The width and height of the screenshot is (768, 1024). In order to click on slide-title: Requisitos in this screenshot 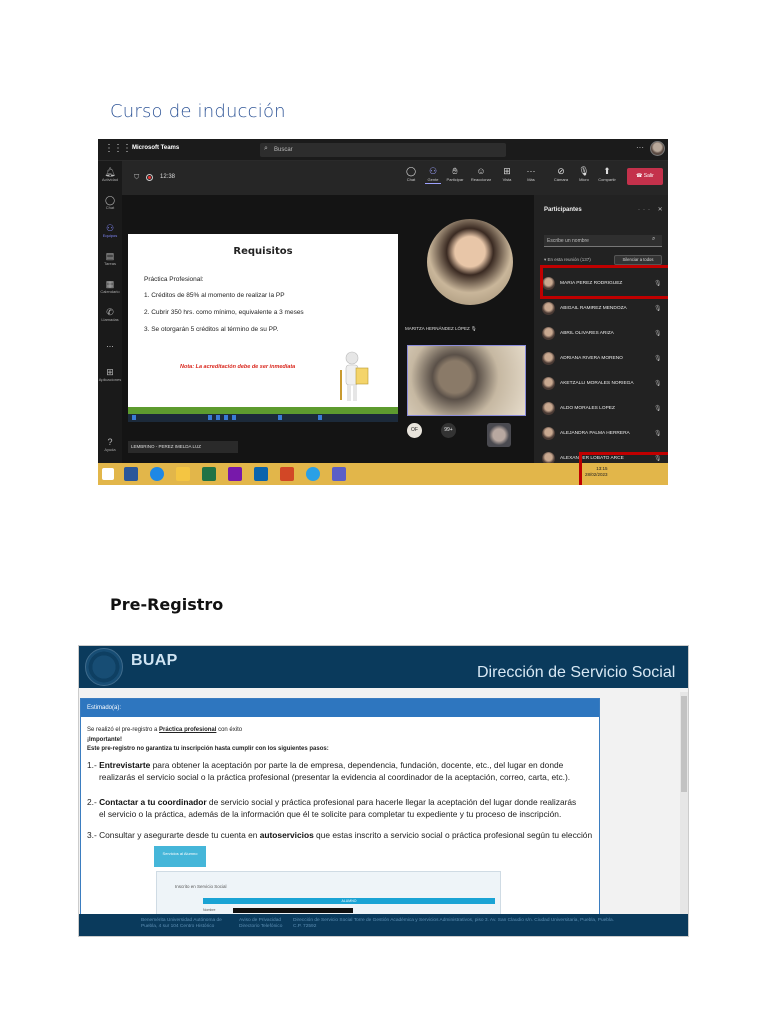, I will do `click(263, 251)`.